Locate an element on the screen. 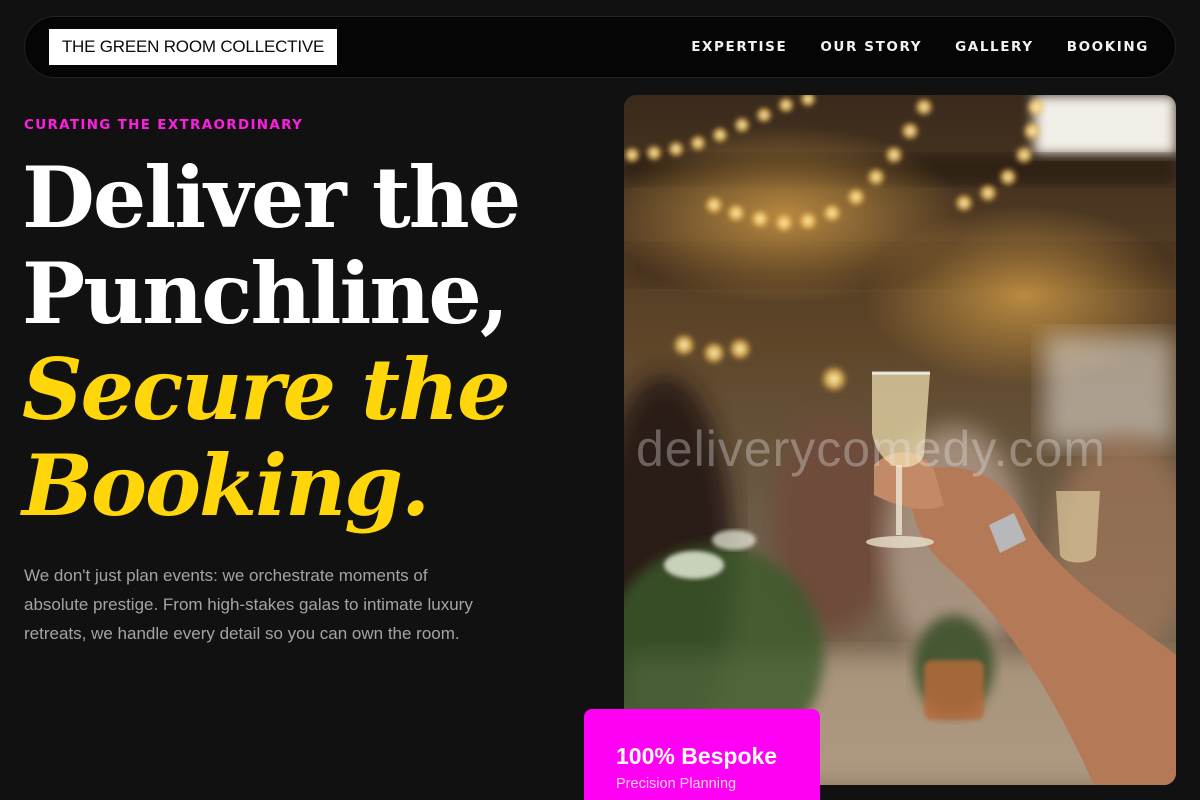 This screenshot has width=1200, height=800. brand-logo: THE GREEN ROOM COLLECTIVE is located at coordinates (193, 47).